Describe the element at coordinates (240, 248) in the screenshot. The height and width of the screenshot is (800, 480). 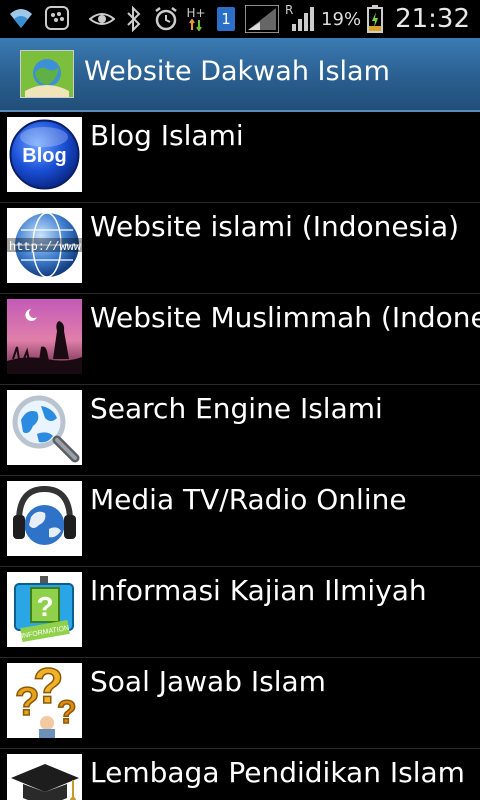
I see `list-item-website-islami: http://www Website islami (Indonesia)` at that location.